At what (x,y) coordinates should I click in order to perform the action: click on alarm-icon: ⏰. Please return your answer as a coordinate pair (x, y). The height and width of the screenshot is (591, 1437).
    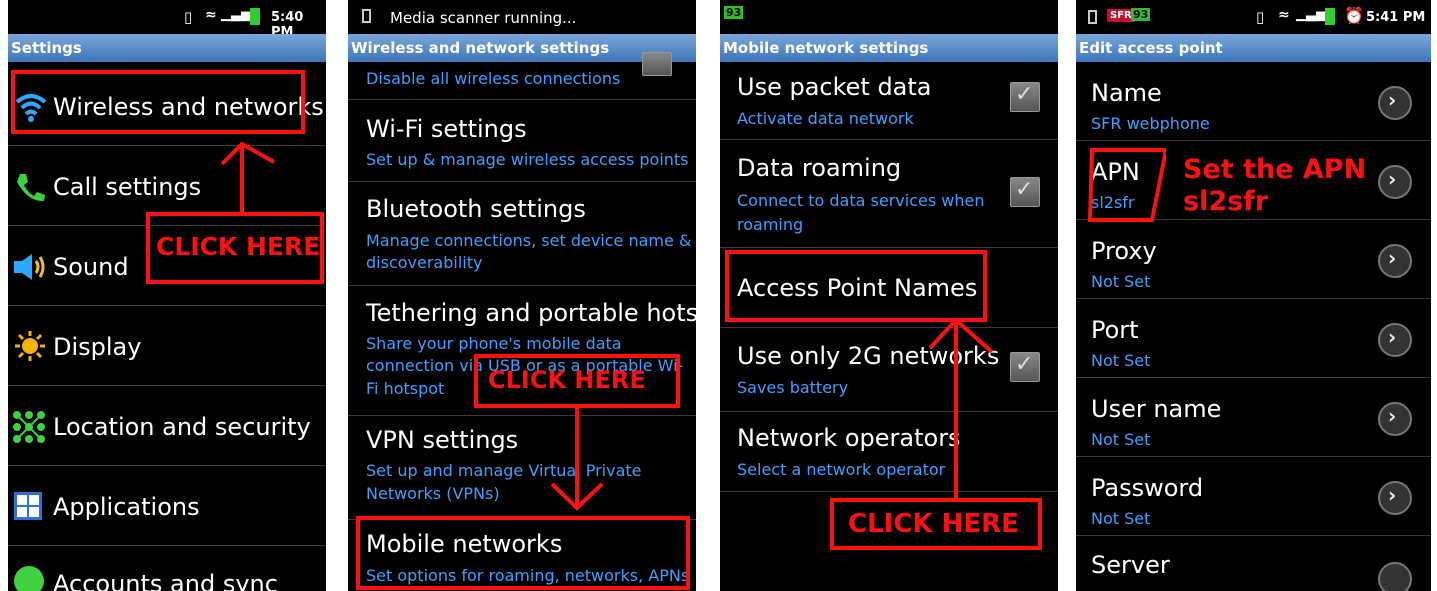
    Looking at the image, I should click on (1354, 15).